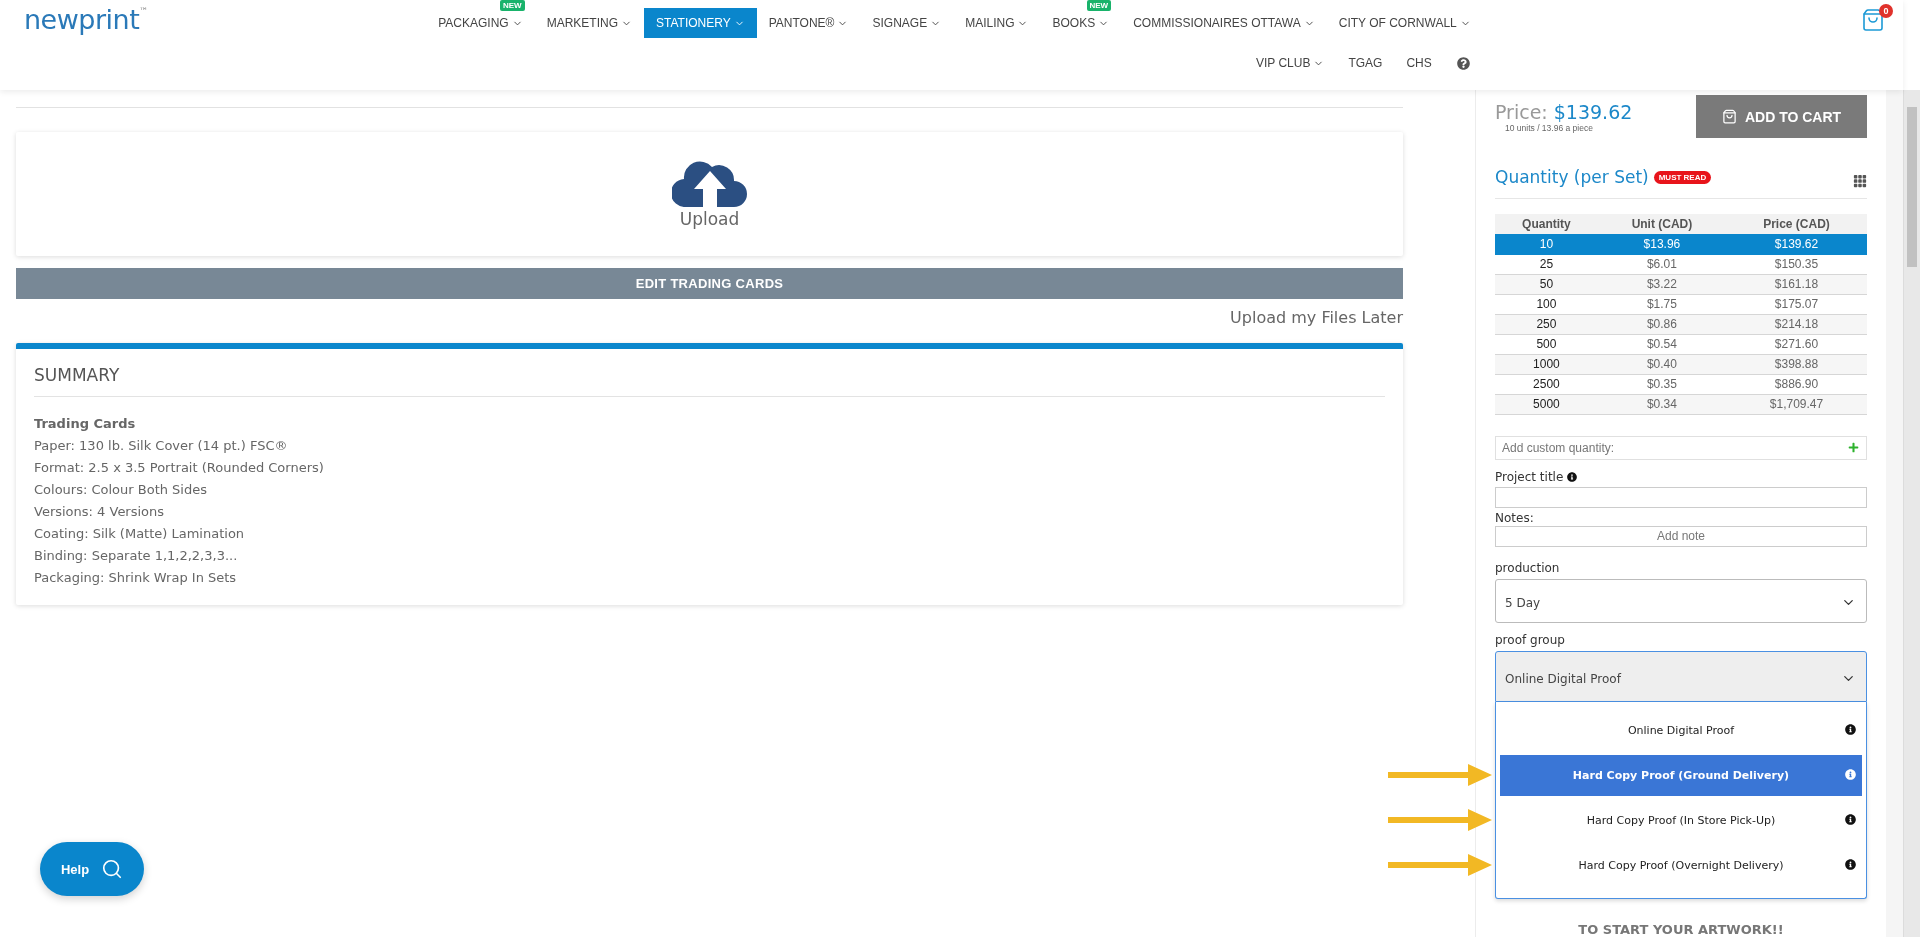  I want to click on add-to-cart-button: ADD TO CART, so click(1781, 116).